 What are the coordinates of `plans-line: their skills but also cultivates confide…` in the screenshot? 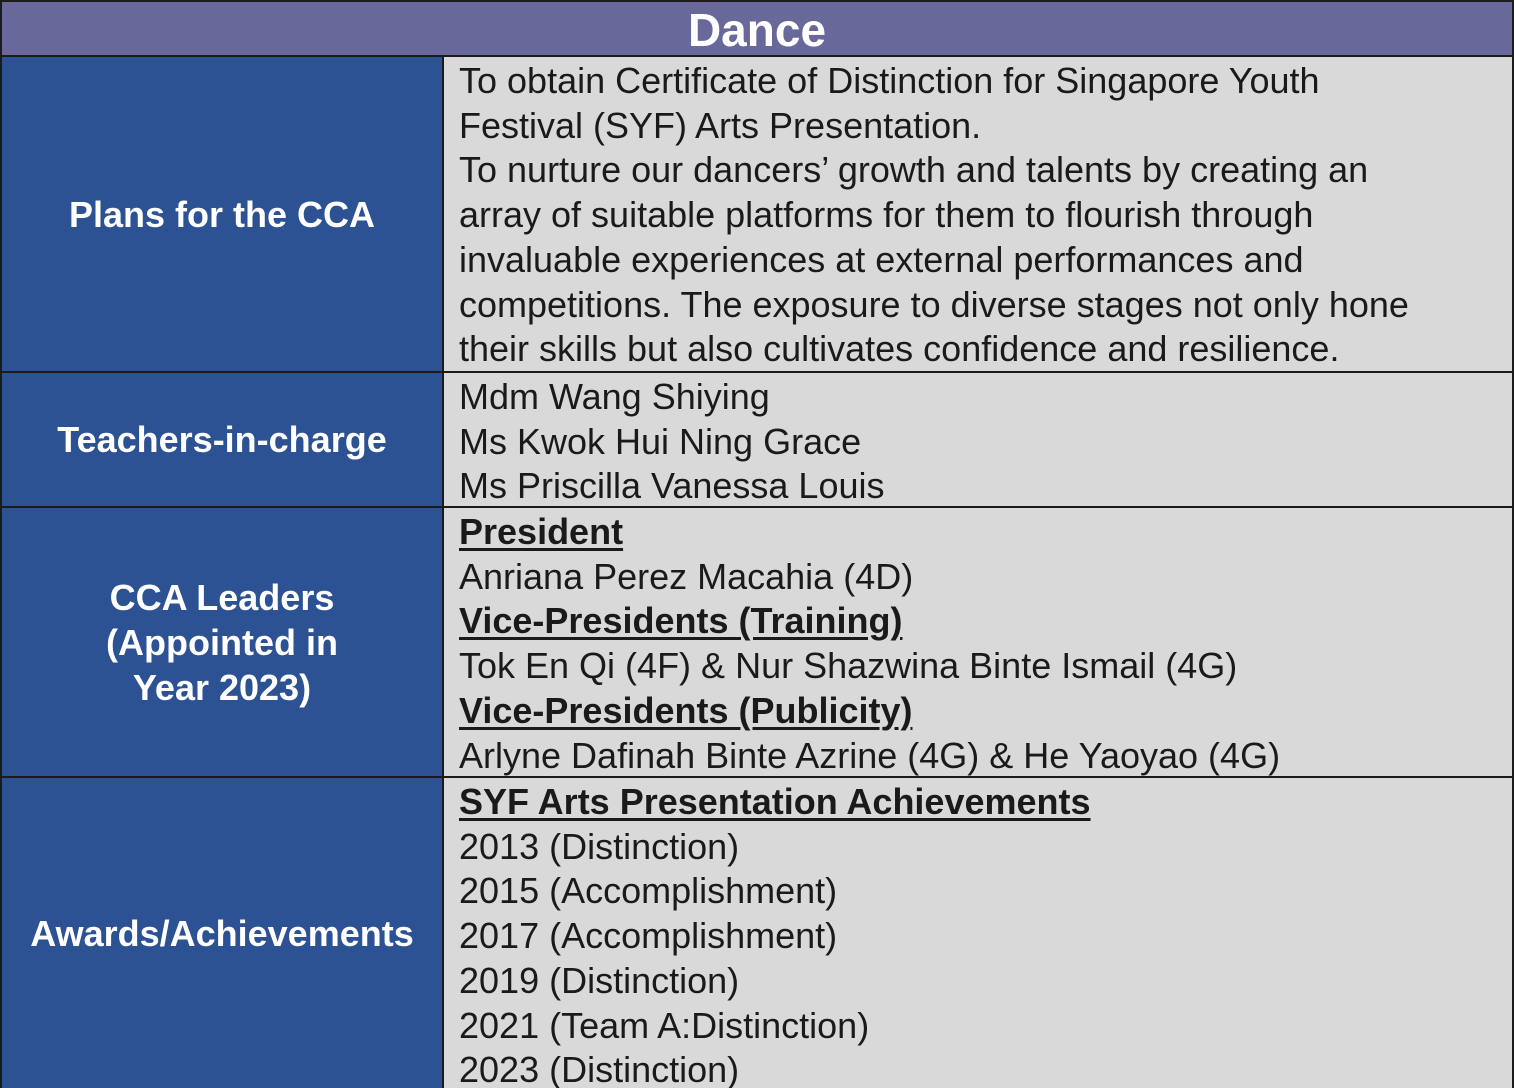 It's located at (899, 349).